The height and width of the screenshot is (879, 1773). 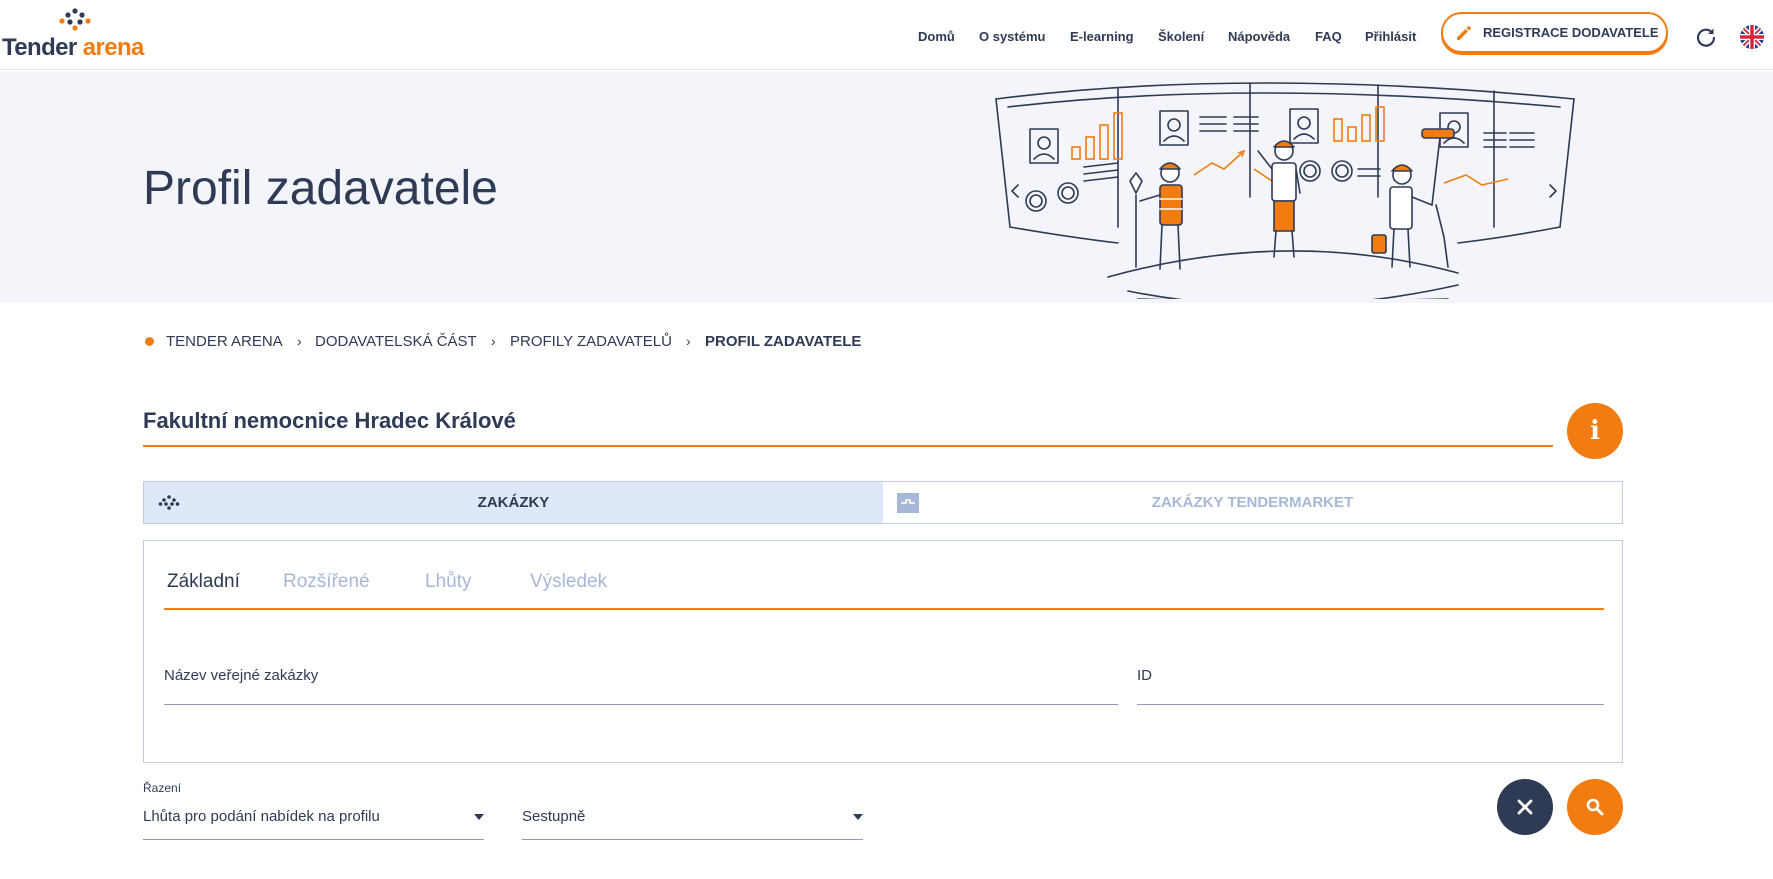 What do you see at coordinates (1464, 33) in the screenshot?
I see `pencil-icon` at bounding box center [1464, 33].